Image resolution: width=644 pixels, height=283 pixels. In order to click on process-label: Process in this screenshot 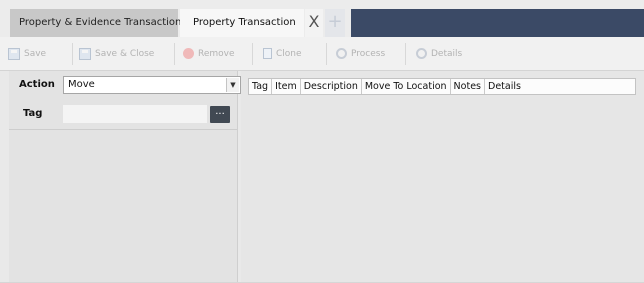, I will do `click(368, 54)`.